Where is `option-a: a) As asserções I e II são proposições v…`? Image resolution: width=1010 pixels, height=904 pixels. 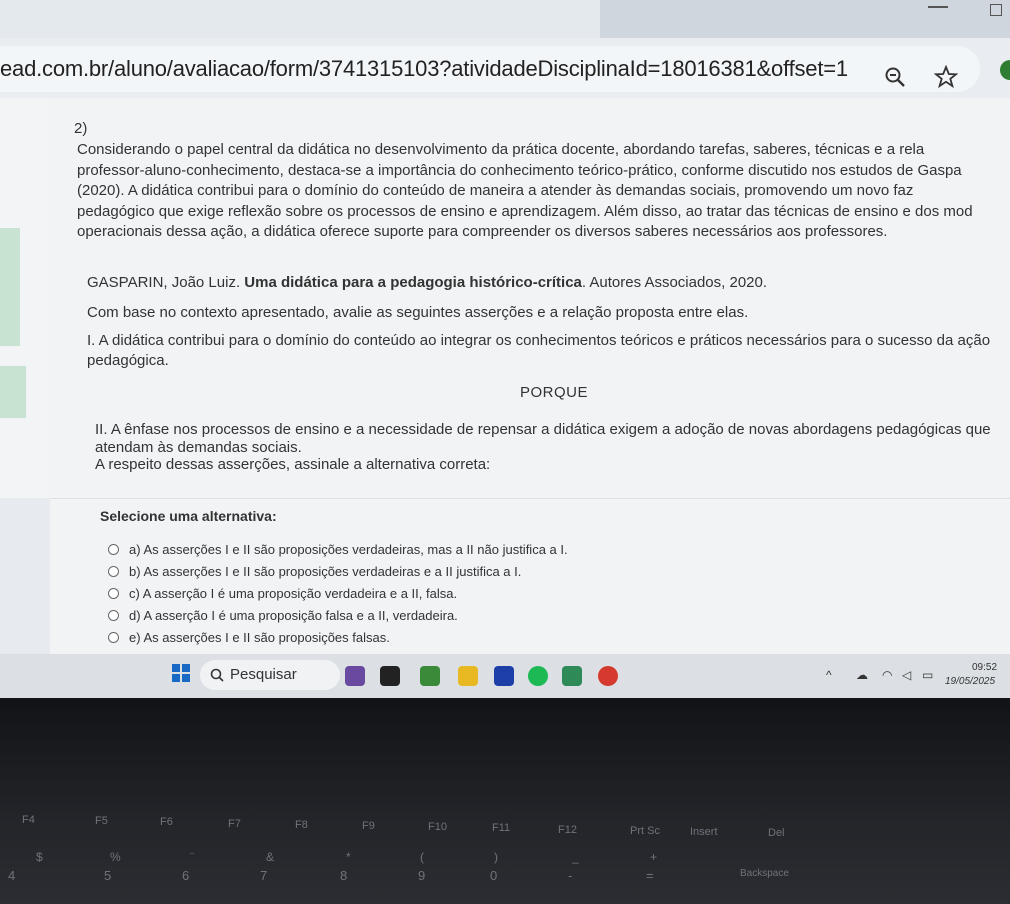 option-a: a) As asserções I e II são proposições v… is located at coordinates (338, 549).